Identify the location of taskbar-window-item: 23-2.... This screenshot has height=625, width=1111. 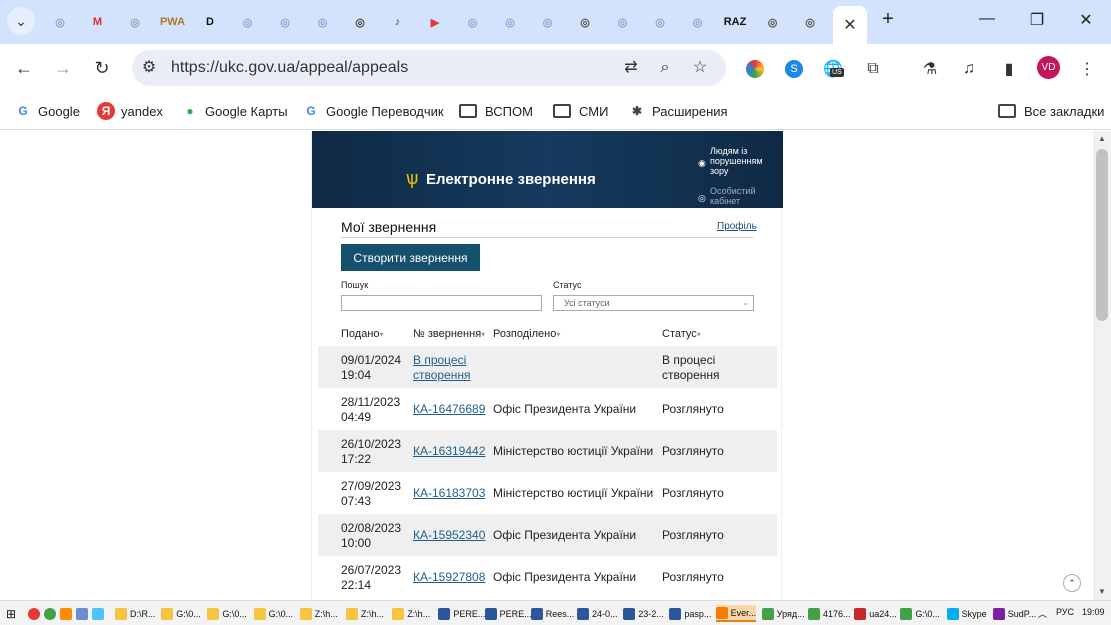
(643, 613).